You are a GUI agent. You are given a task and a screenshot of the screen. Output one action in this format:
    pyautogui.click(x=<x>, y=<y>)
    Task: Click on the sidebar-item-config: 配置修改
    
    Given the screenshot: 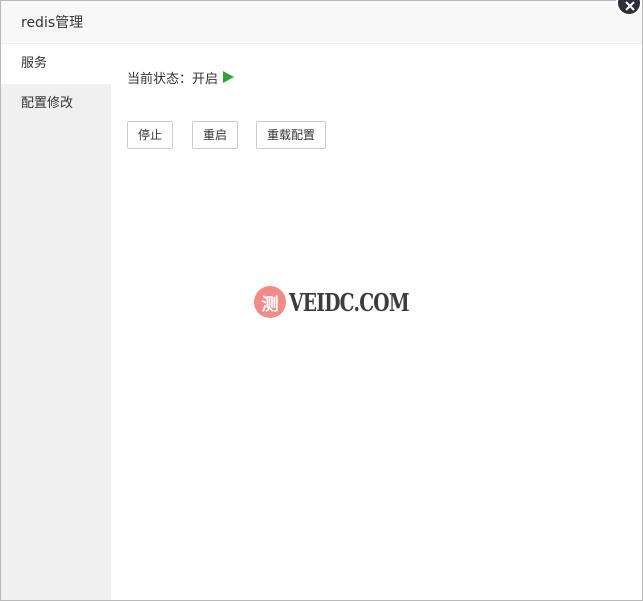 What is the action you would take?
    pyautogui.click(x=56, y=104)
    